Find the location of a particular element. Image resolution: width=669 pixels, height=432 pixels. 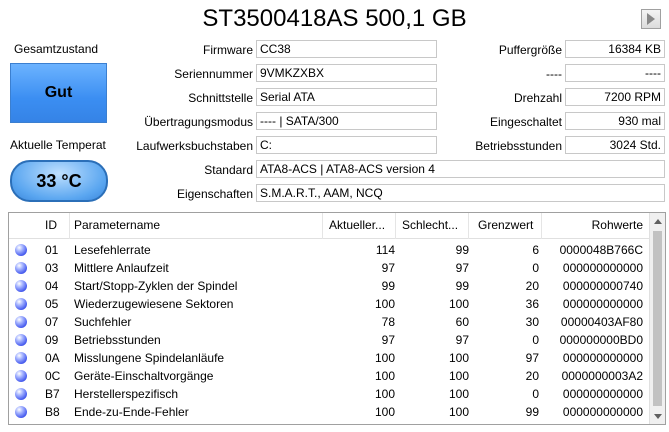

scroll-down-button is located at coordinates (657, 416).